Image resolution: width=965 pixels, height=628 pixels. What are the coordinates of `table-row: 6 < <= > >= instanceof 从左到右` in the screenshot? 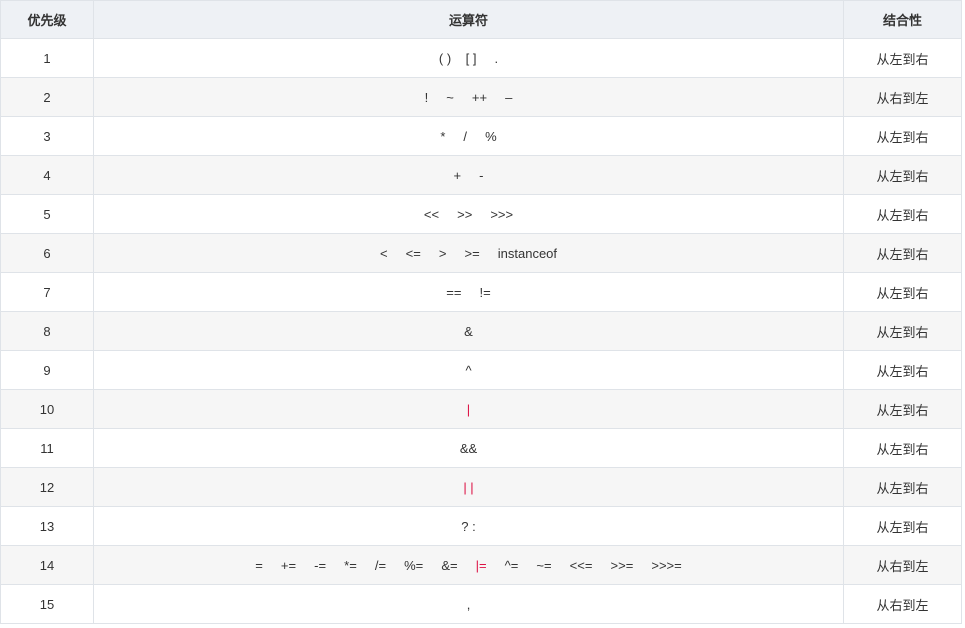 It's located at (481, 253).